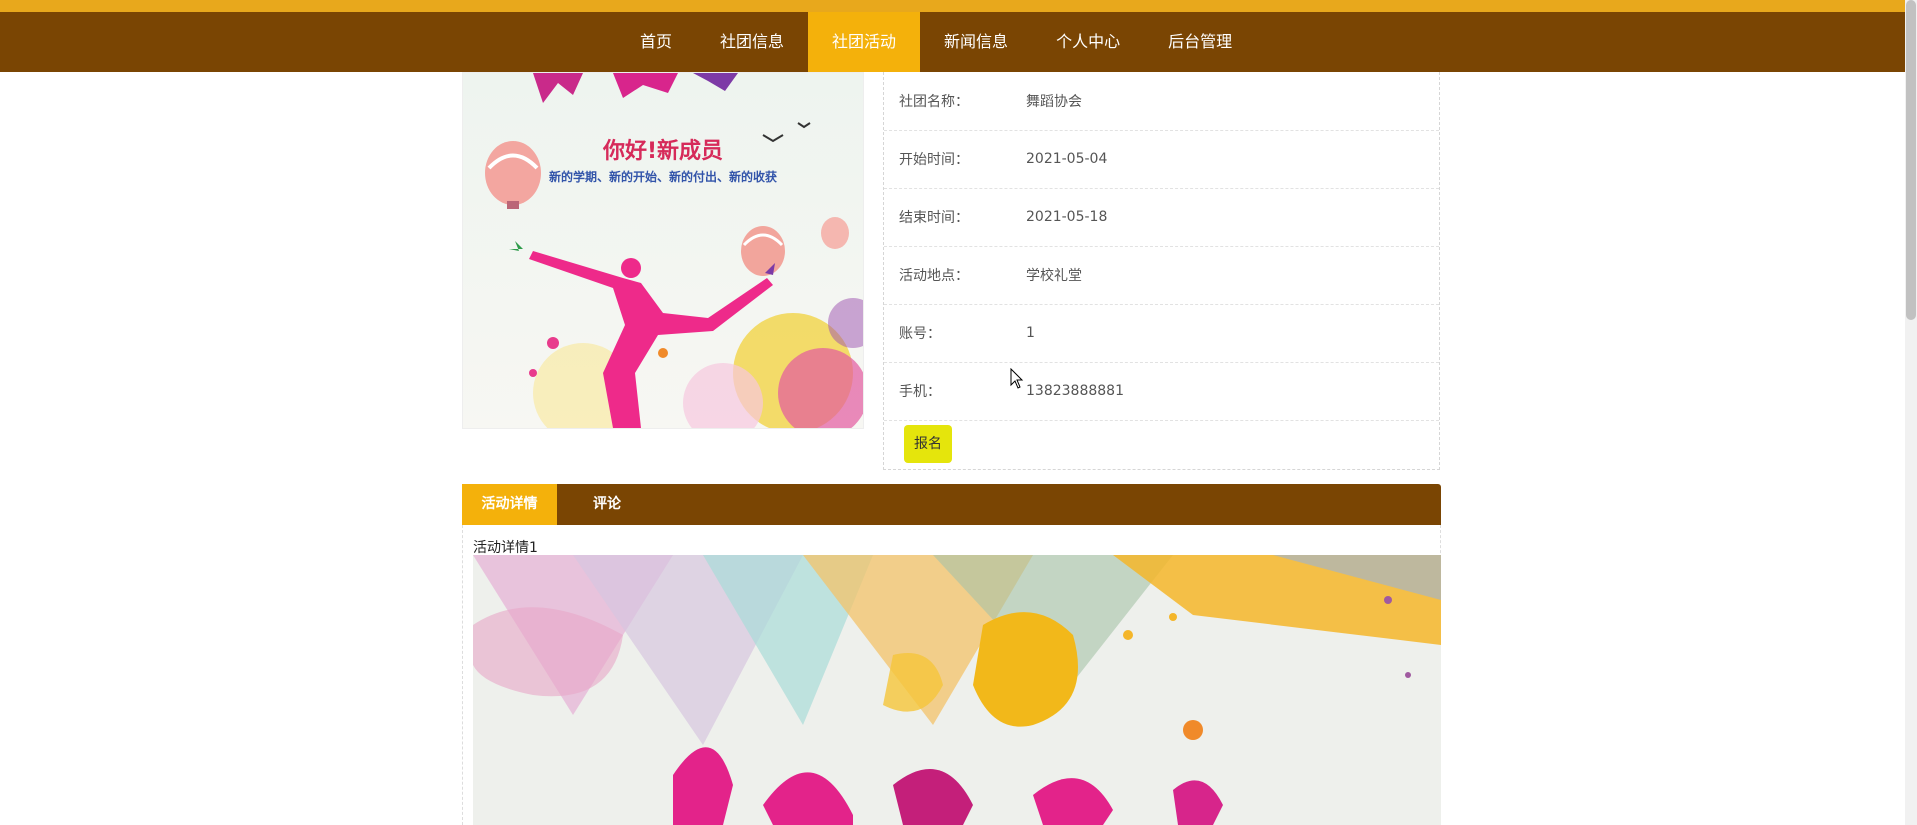  I want to click on info-value: 2021-05-18, so click(1067, 217).